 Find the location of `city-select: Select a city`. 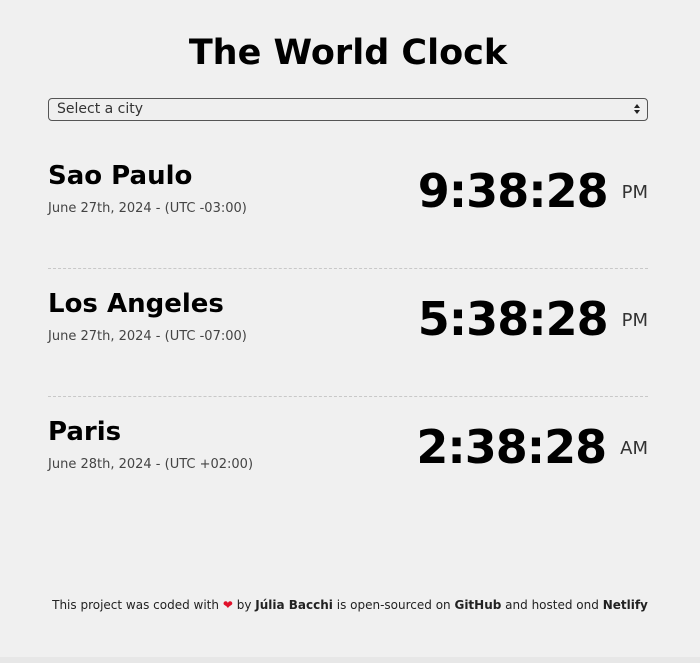

city-select: Select a city is located at coordinates (348, 109).